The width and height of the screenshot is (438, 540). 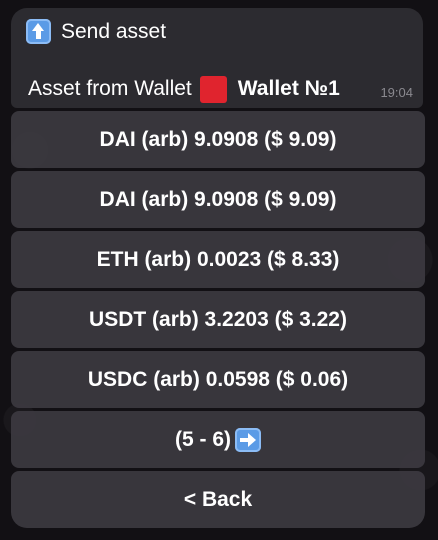 I want to click on asset-button-label: ETH (arb) 0.0023 ($ 8.33), so click(x=218, y=259).